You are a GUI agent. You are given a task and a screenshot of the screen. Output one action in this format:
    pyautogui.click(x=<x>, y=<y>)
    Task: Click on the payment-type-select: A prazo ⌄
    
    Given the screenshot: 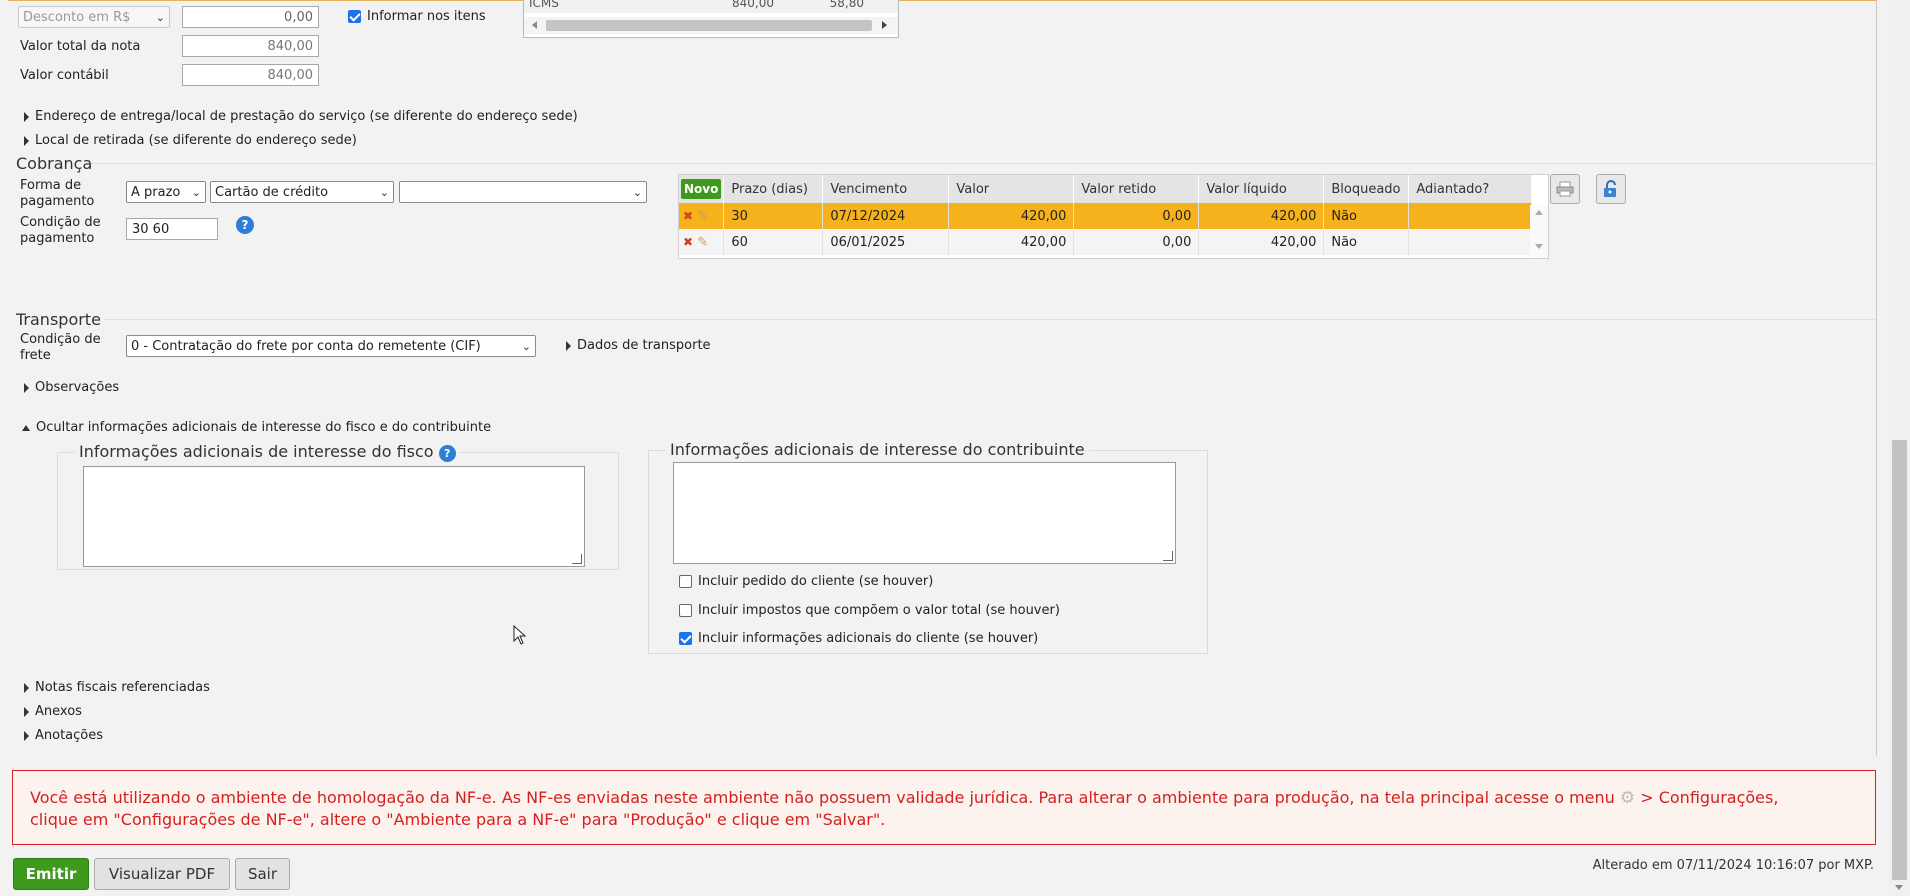 What is the action you would take?
    pyautogui.click(x=166, y=192)
    